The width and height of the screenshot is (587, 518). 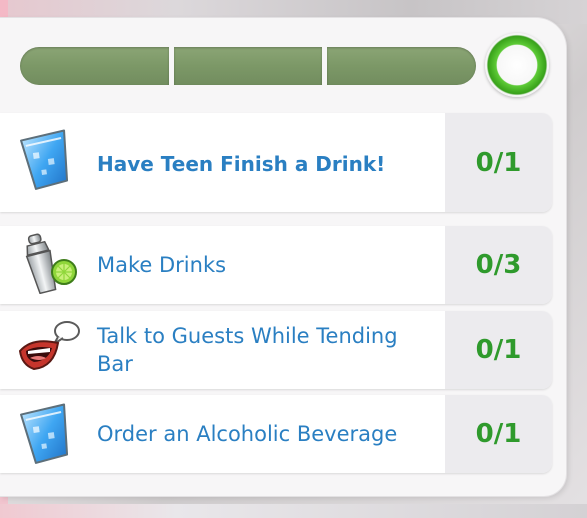 I want to click on progress-bar, so click(x=248, y=66).